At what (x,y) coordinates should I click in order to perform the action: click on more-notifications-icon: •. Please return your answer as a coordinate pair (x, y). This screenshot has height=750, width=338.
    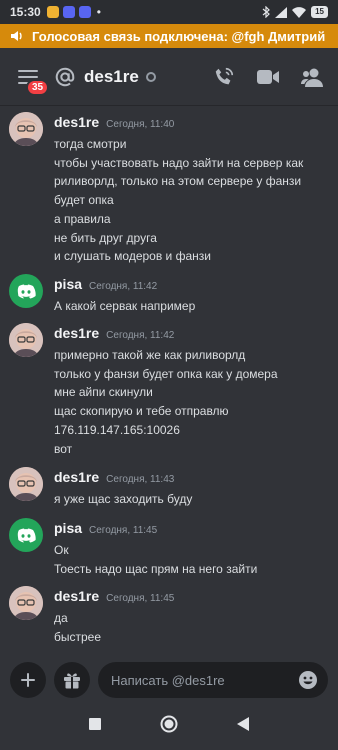
    Looking at the image, I should click on (98, 12).